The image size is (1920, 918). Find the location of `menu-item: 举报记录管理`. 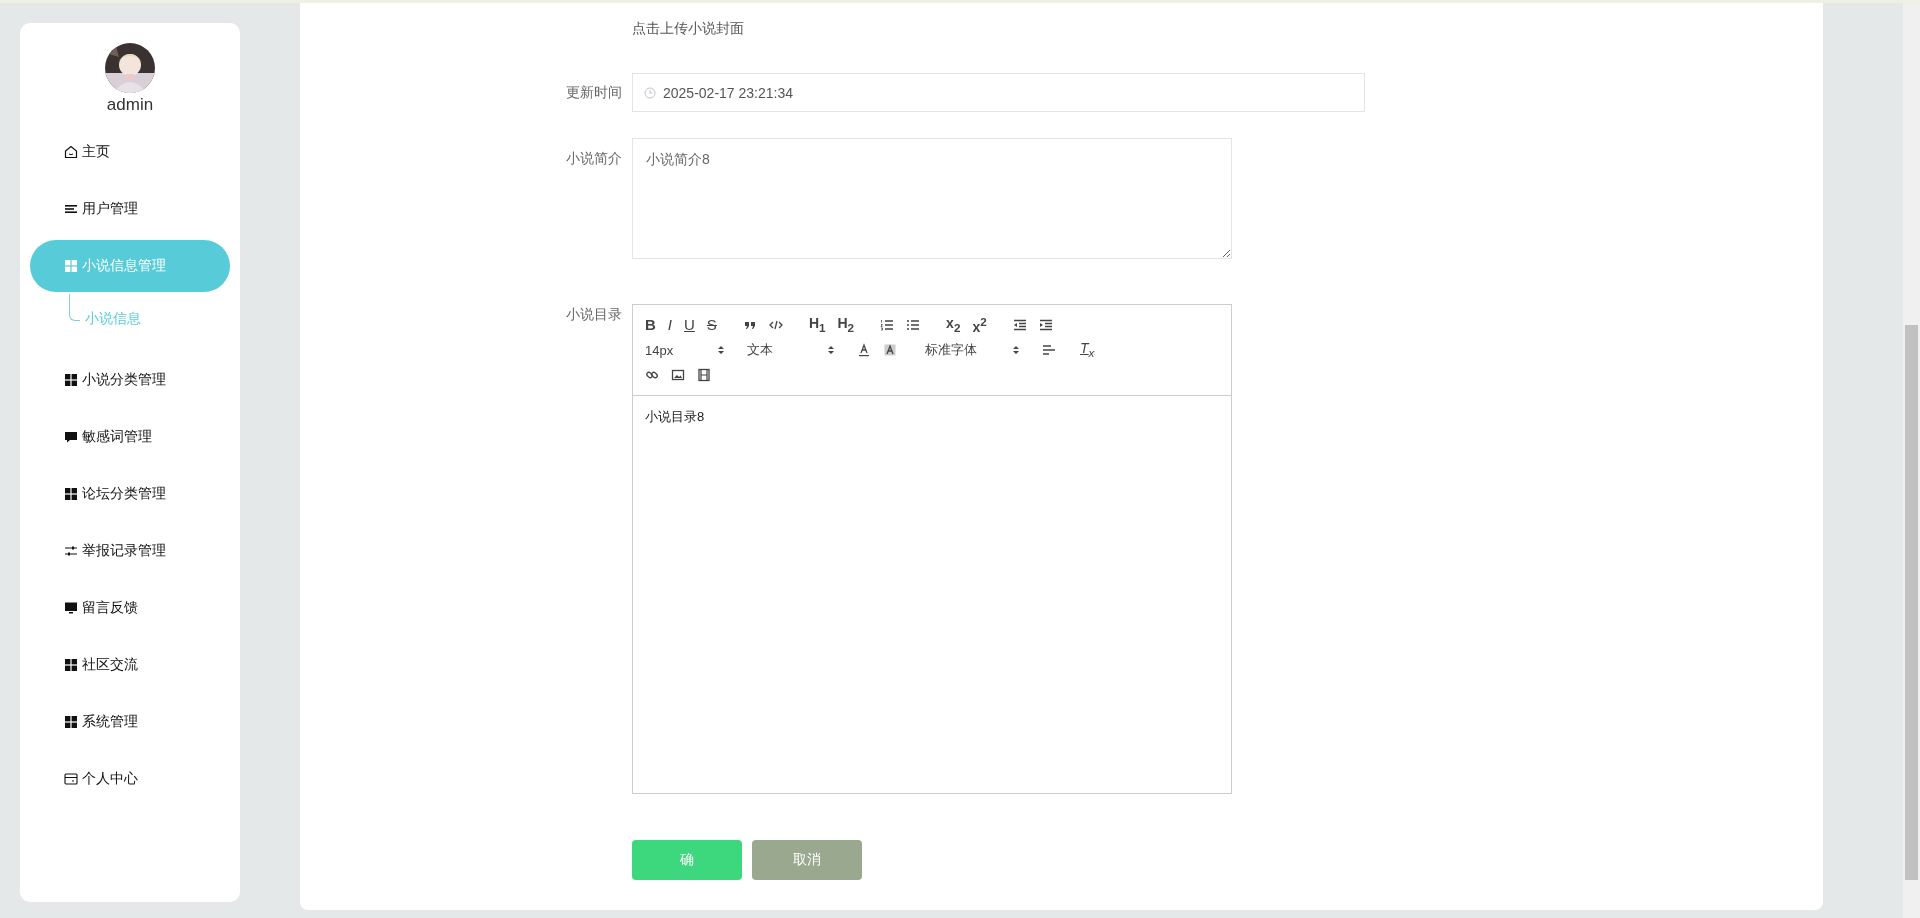

menu-item: 举报记录管理 is located at coordinates (130, 551).